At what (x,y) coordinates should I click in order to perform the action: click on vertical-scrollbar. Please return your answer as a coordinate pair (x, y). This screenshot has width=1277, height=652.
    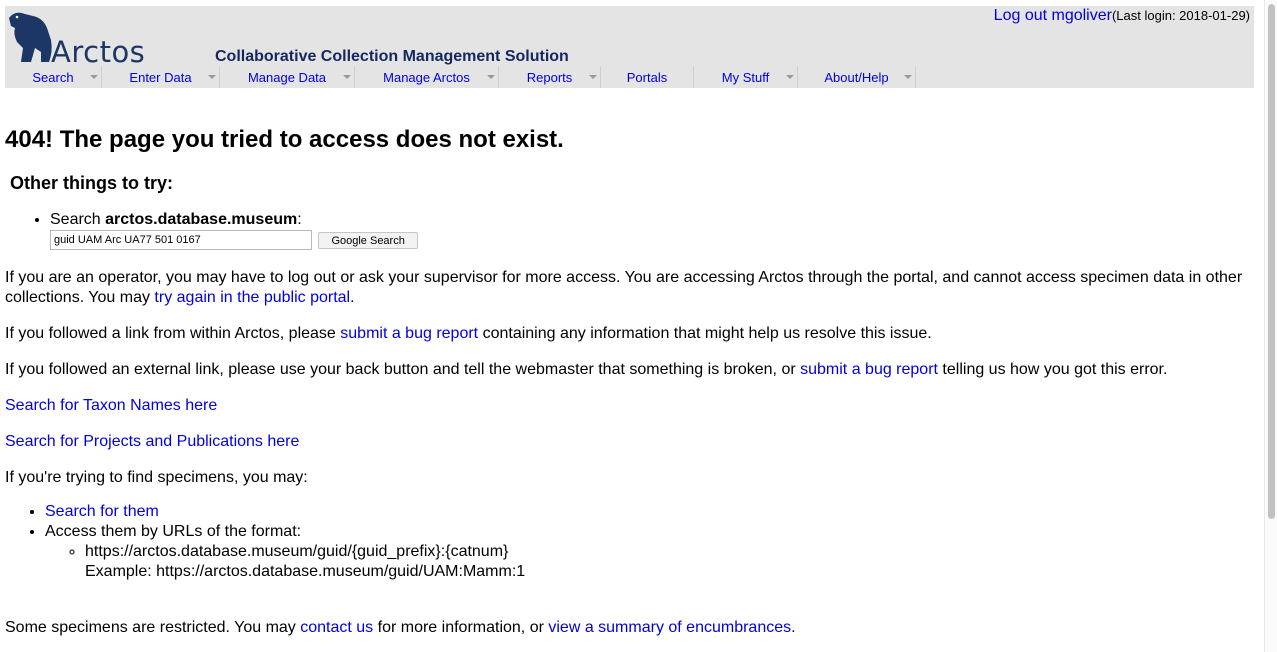
    Looking at the image, I should click on (1270, 326).